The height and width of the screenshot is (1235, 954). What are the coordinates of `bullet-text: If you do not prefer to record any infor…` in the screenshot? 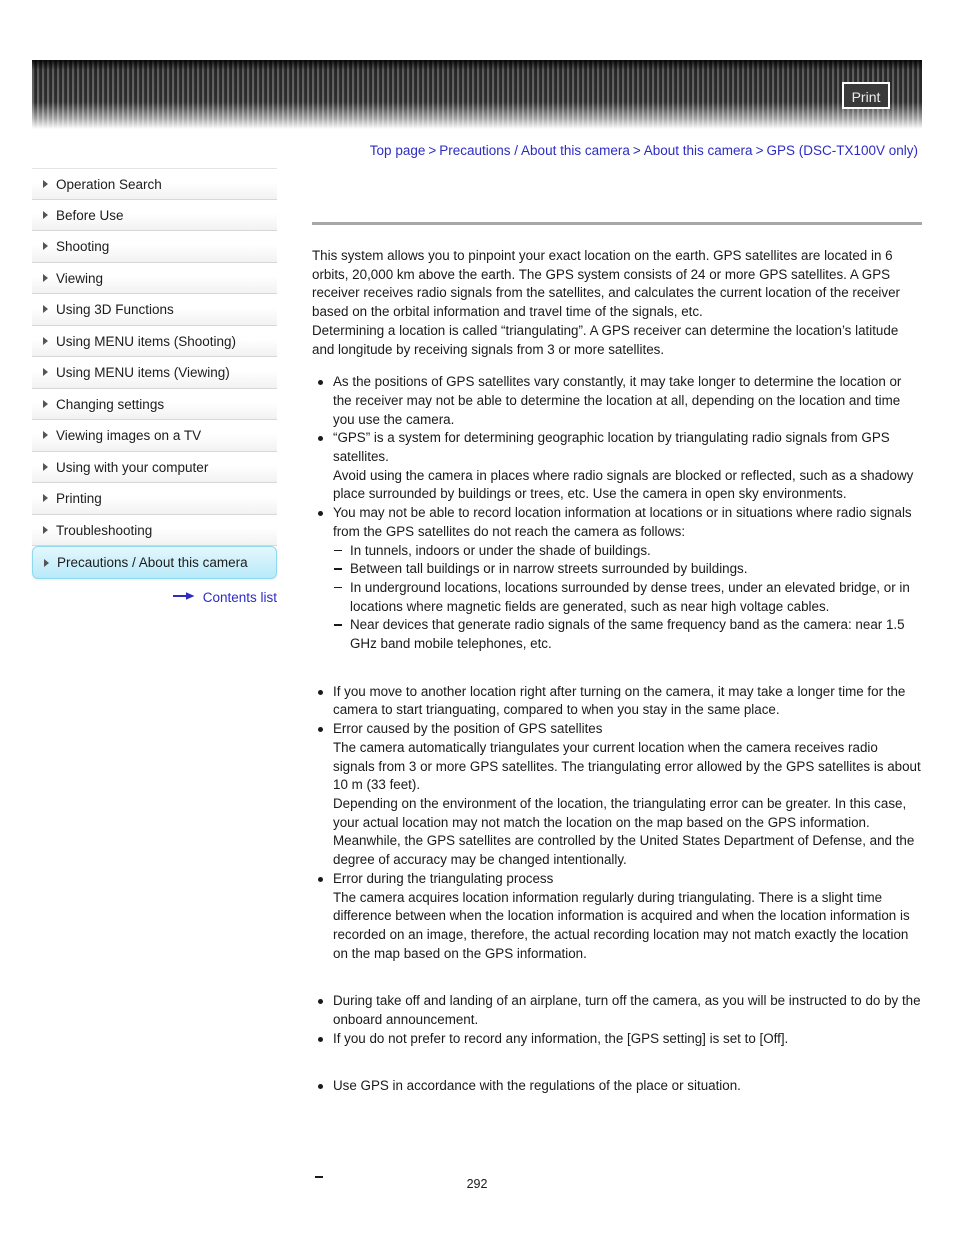 It's located at (561, 1038).